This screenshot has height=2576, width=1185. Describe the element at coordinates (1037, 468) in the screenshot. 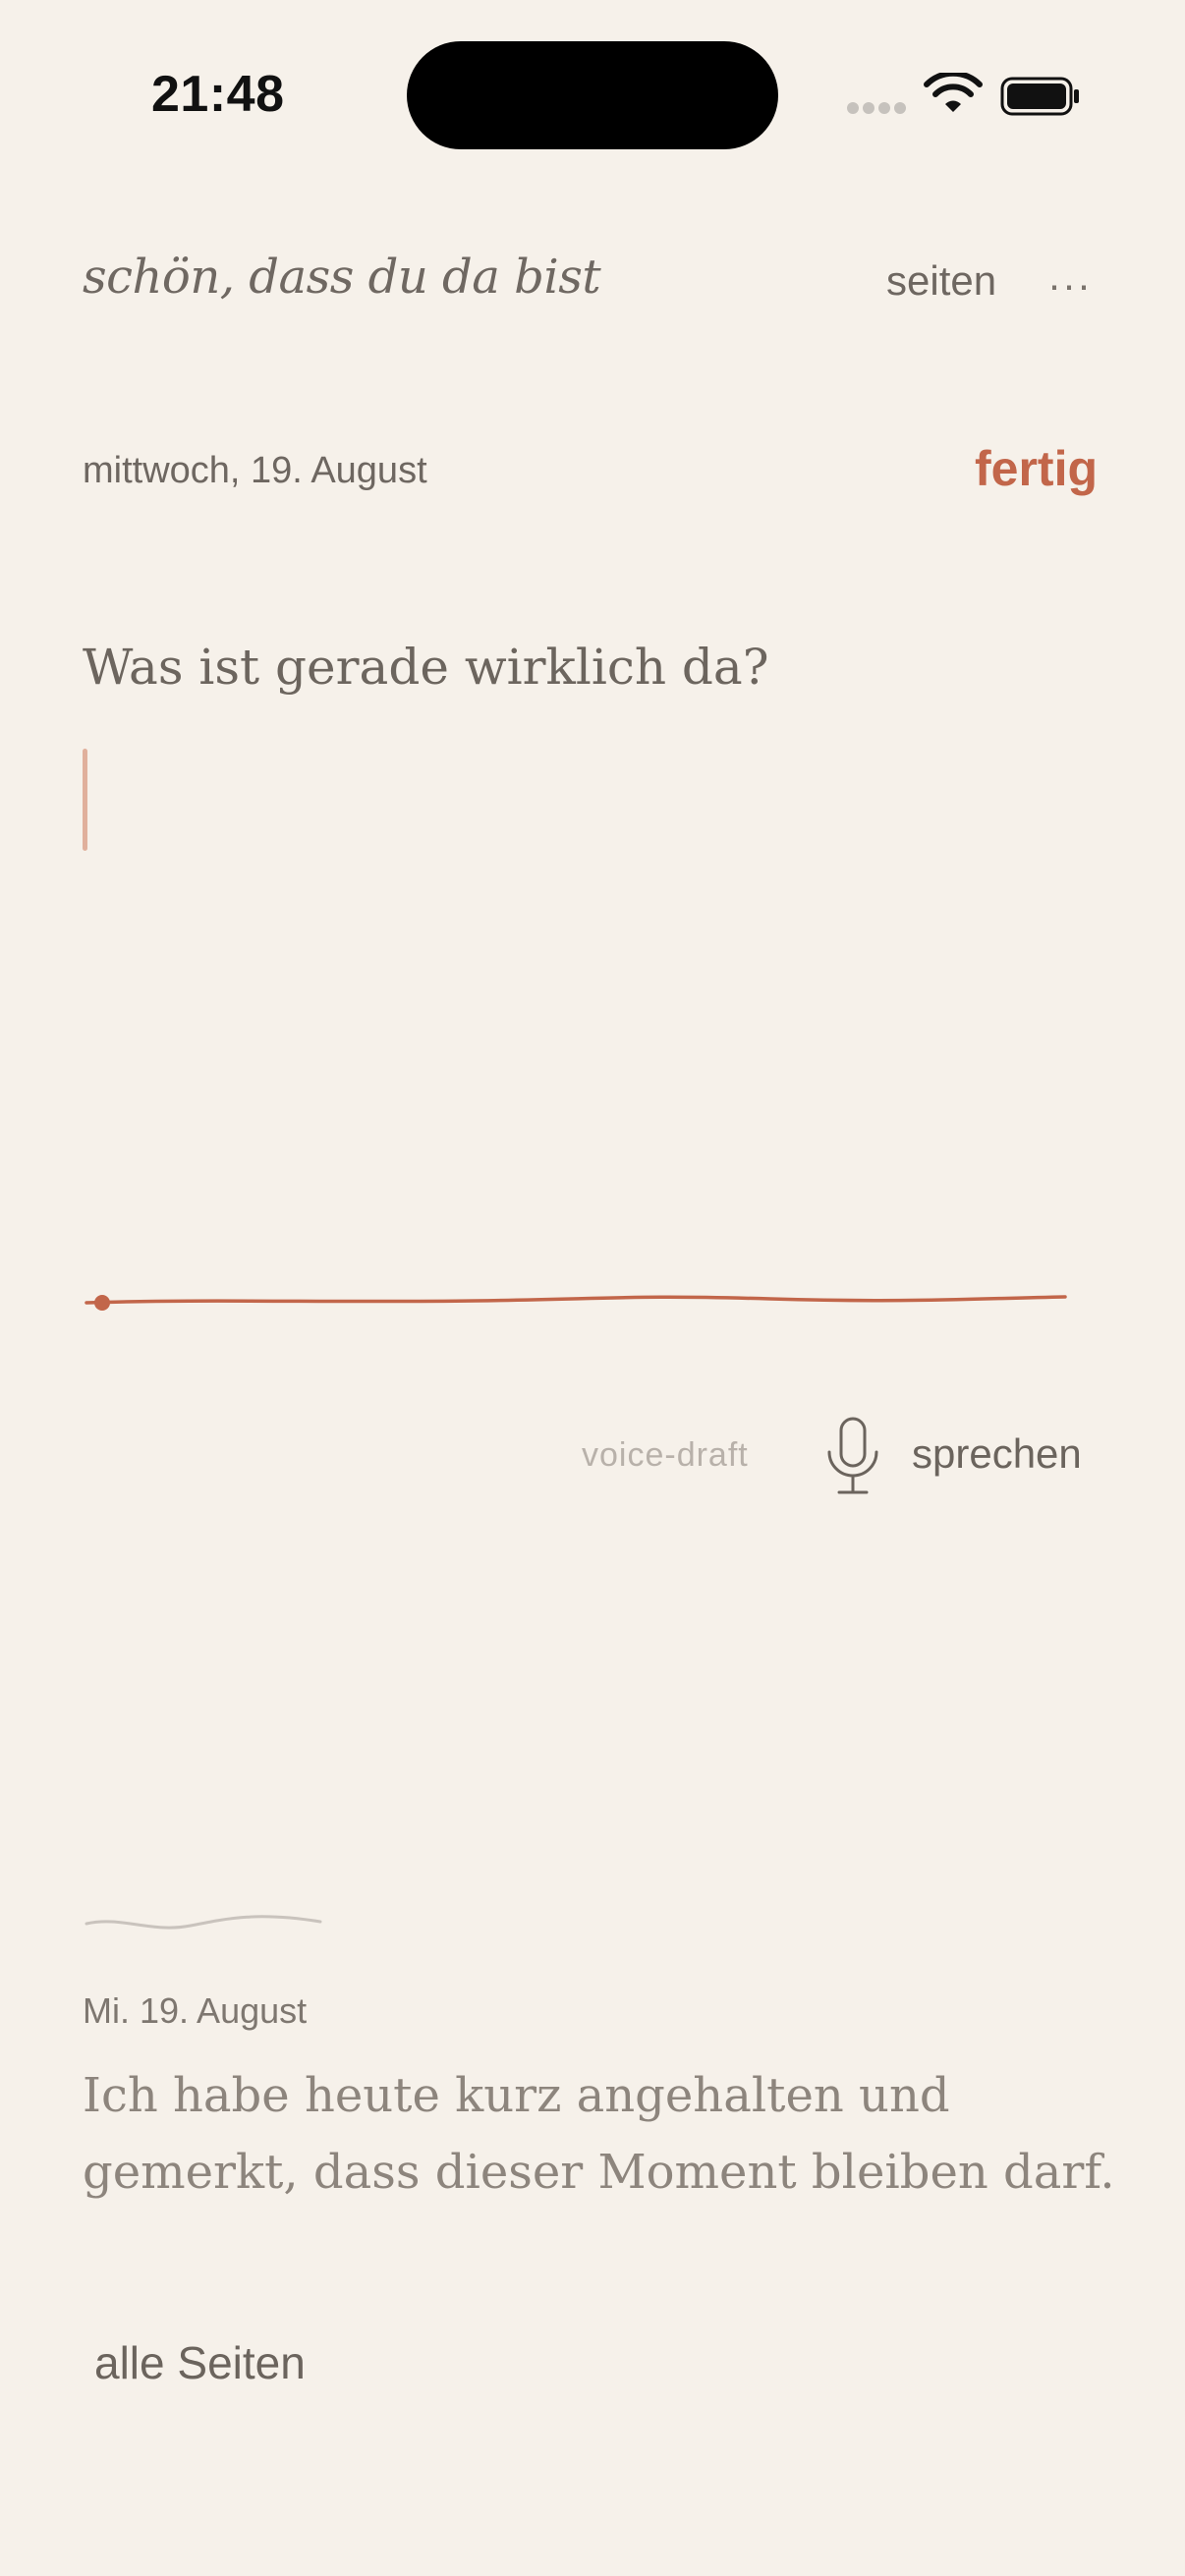

I see `done-button: fertig` at that location.